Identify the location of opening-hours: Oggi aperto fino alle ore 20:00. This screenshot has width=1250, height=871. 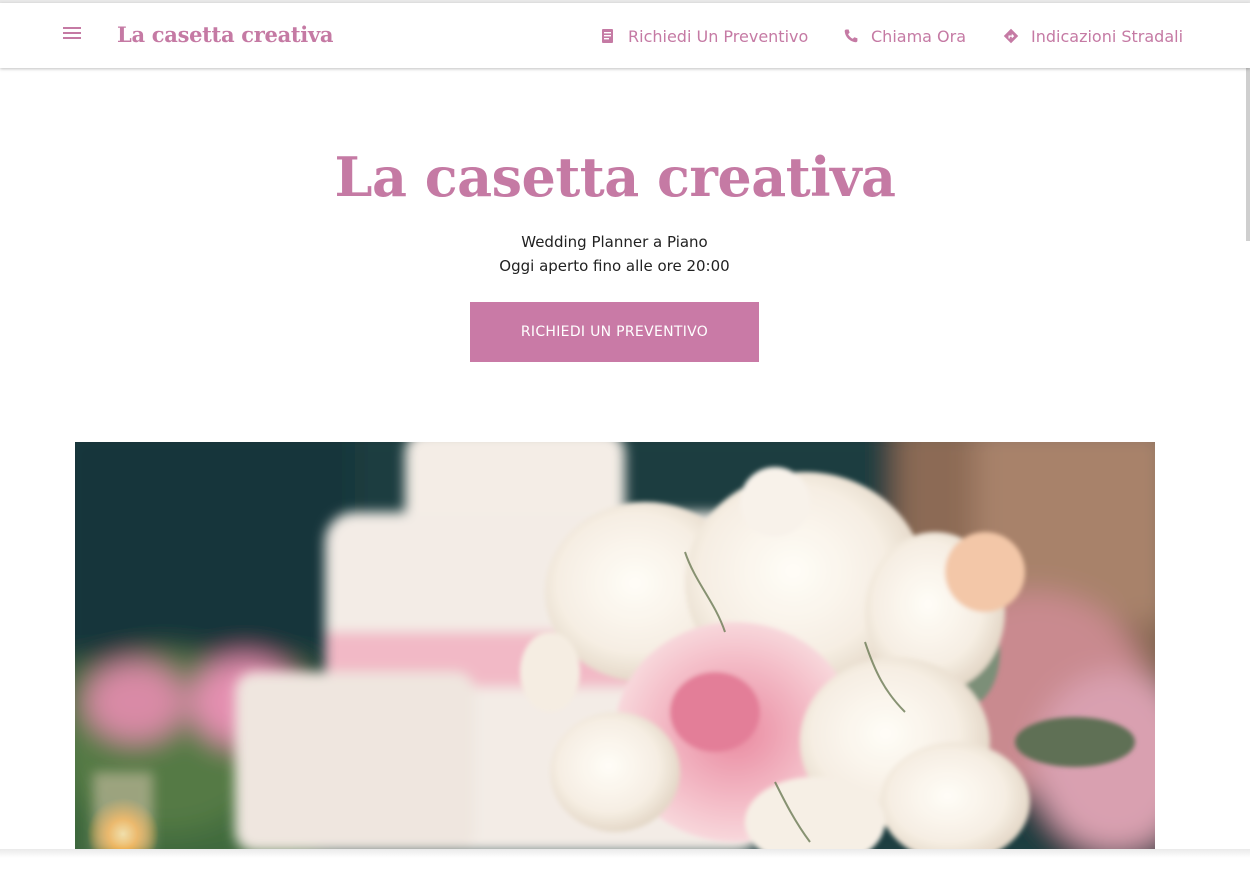
(614, 266).